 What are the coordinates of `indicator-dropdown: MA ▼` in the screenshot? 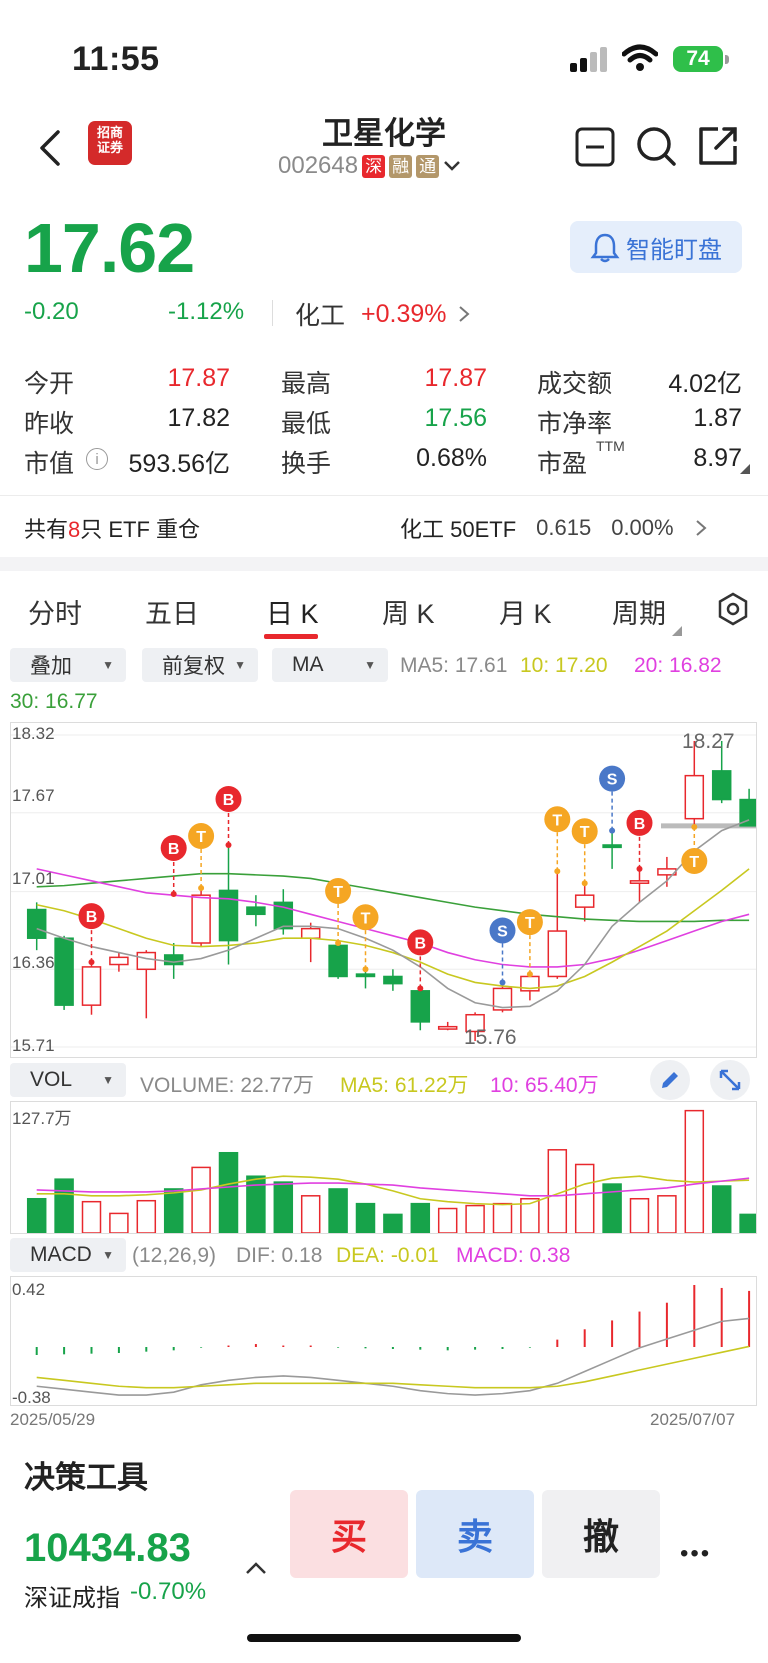 It's located at (330, 665).